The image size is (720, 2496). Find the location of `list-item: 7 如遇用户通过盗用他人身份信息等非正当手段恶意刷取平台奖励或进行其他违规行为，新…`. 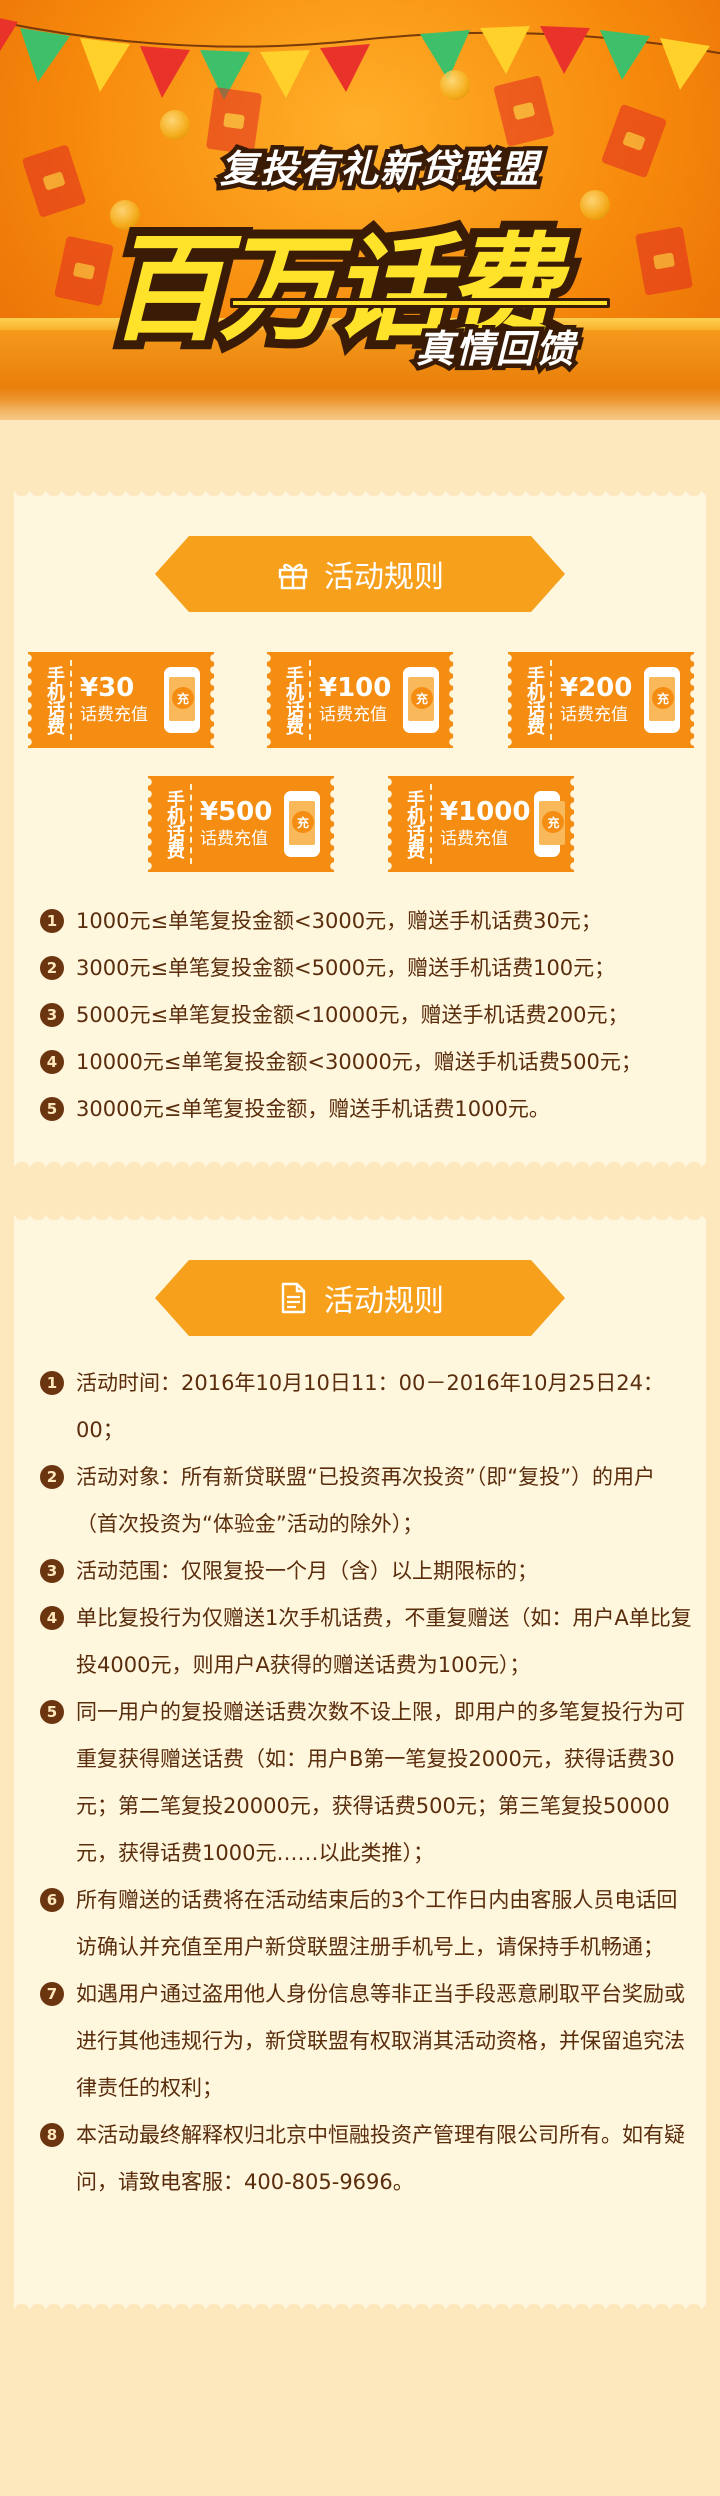

list-item: 7 如遇用户通过盗用他人身份信息等非正当手段恶意刷取平台奖励或进行其他违规行为，新… is located at coordinates (366, 2041).